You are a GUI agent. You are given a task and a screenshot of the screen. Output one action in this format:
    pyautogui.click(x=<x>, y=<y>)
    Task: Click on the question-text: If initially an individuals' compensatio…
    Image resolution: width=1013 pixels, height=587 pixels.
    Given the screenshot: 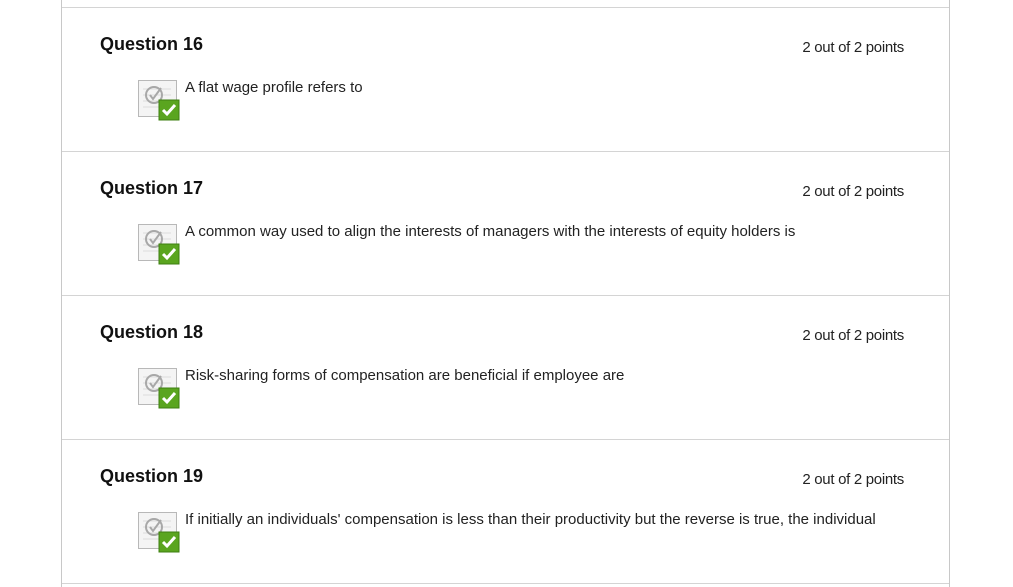 What is the action you would take?
    pyautogui.click(x=530, y=519)
    